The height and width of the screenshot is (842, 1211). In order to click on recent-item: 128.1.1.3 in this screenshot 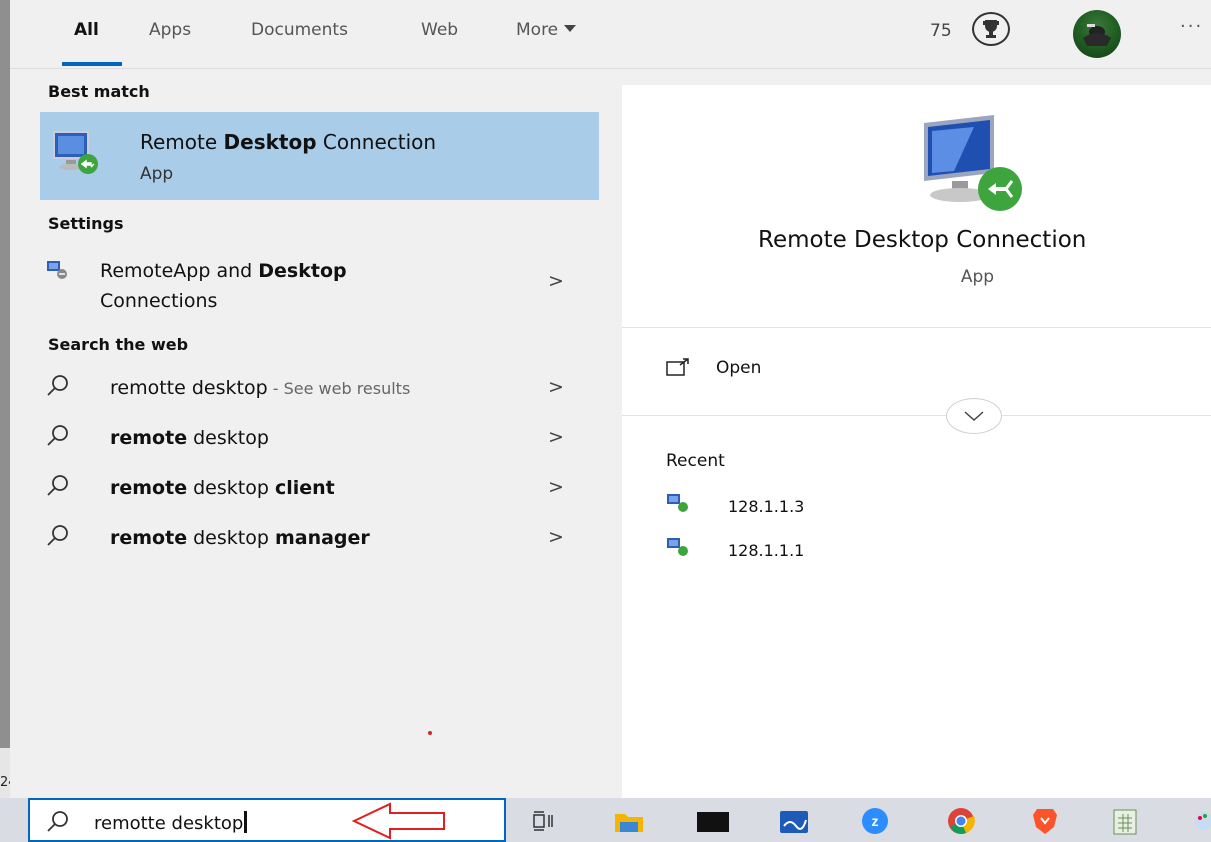, I will do `click(816, 508)`.